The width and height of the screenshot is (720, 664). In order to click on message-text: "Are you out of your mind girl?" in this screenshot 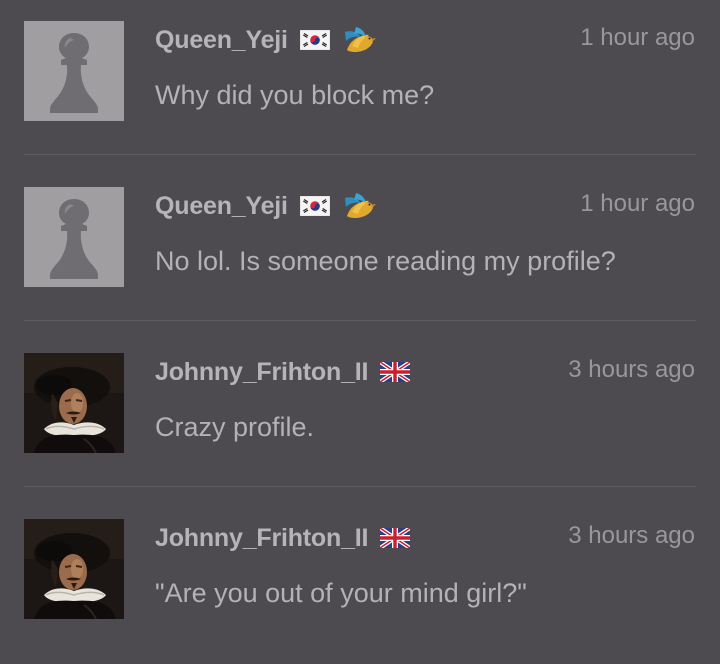, I will do `click(341, 593)`.